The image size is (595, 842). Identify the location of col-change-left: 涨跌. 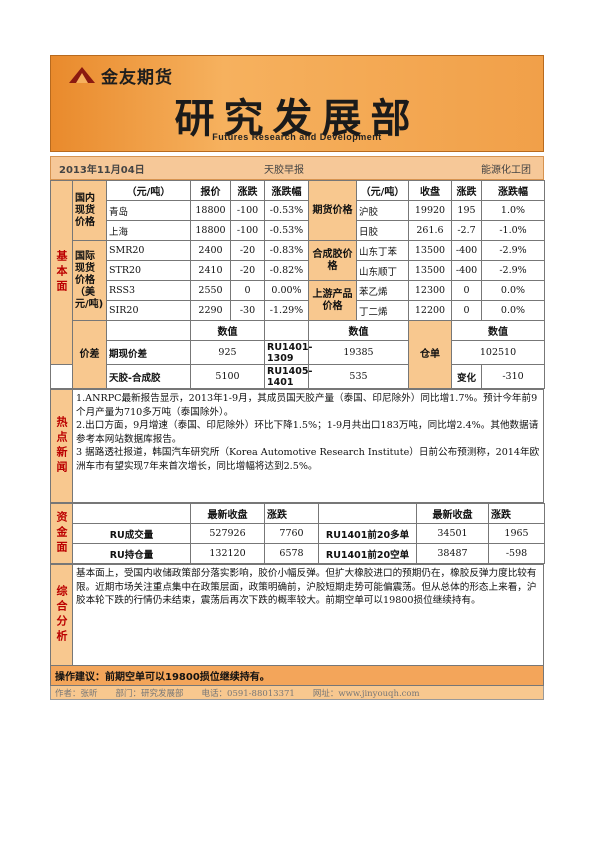
(291, 513).